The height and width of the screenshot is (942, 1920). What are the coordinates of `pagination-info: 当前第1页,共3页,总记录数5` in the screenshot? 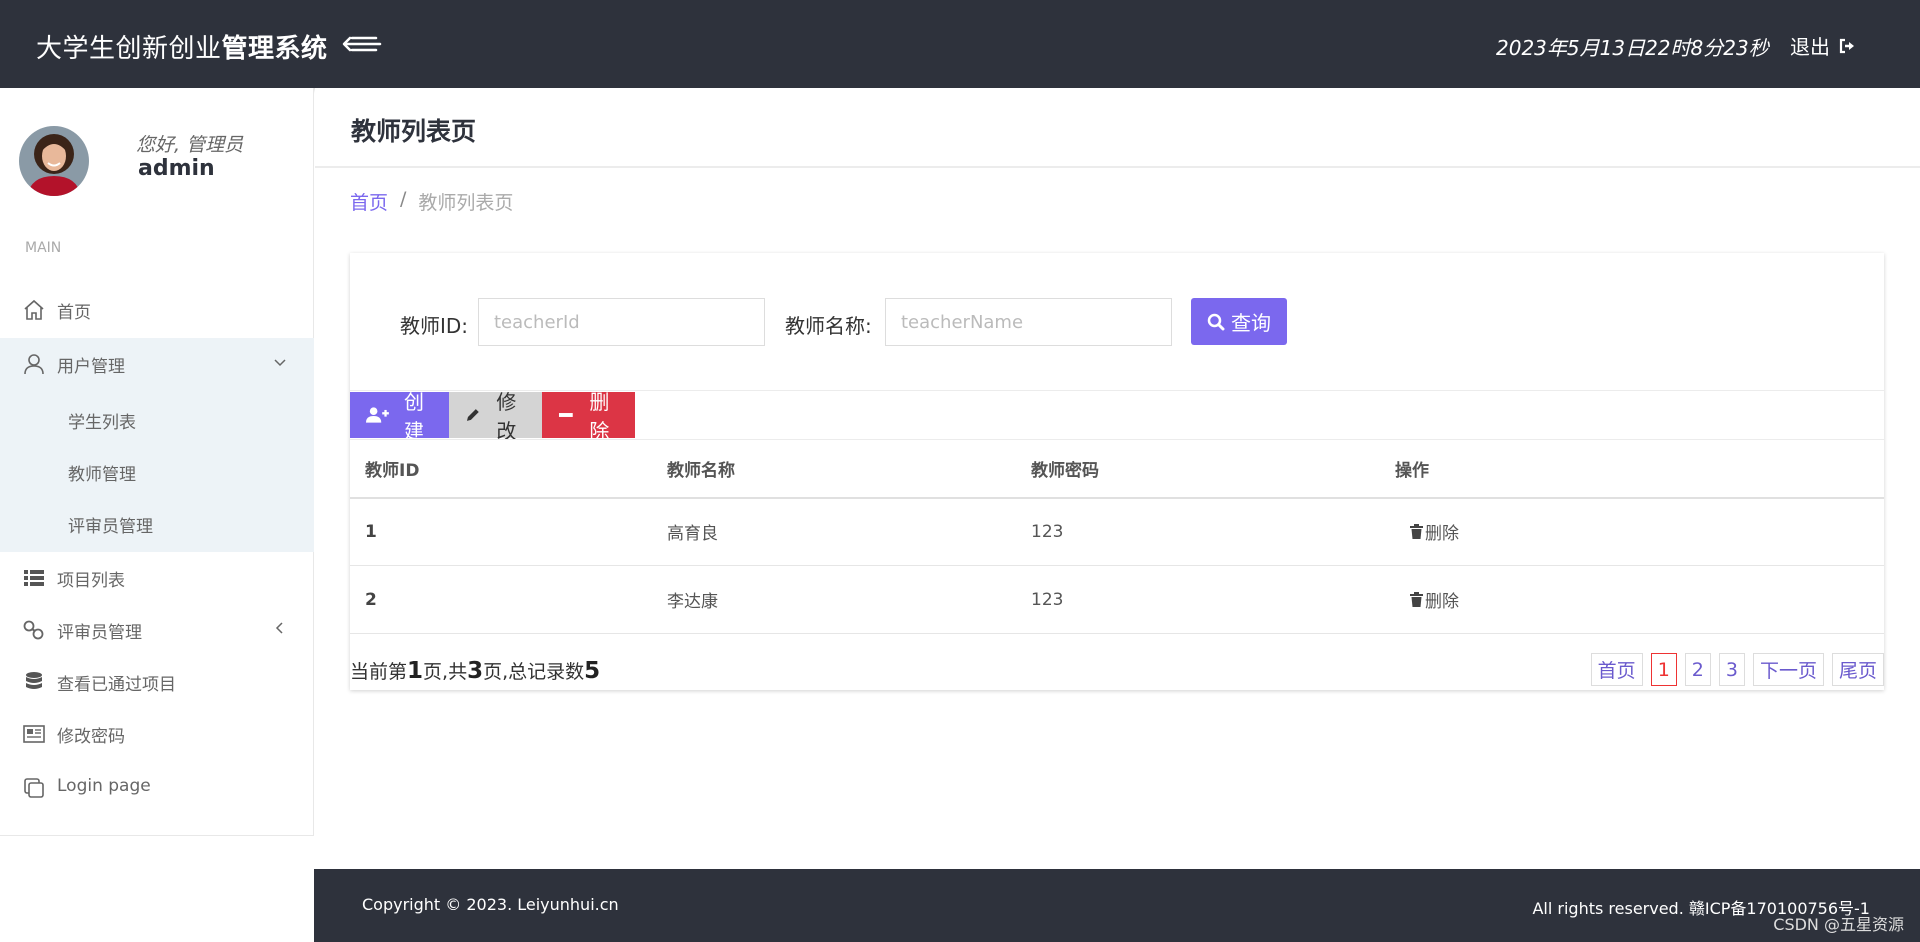 It's located at (475, 670).